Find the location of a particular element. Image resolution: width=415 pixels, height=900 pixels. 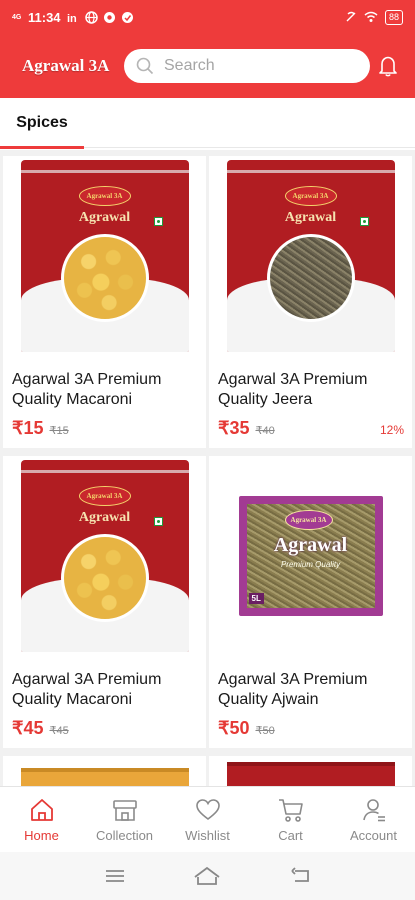

ajwain-packet-image: Agrawal 3A Agrawal Premium Quality 5L is located at coordinates (310, 556).